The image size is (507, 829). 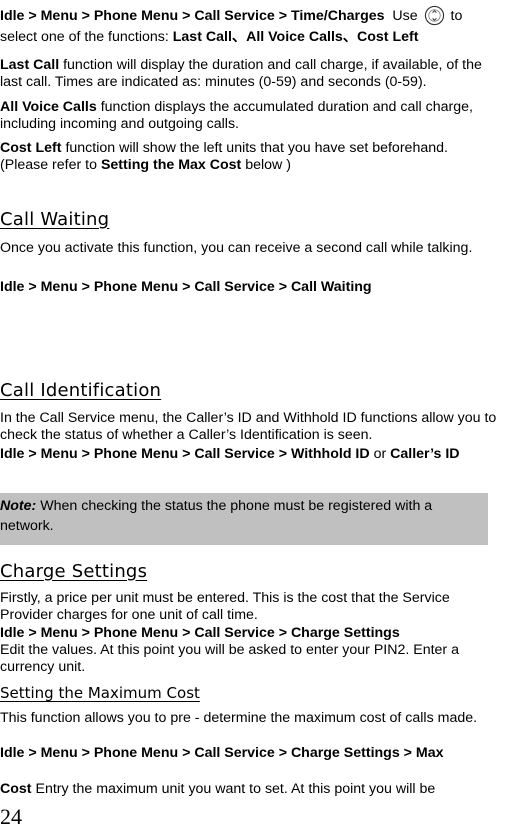 What do you see at coordinates (55, 219) in the screenshot?
I see `call-waiting-heading: Call Waiting` at bounding box center [55, 219].